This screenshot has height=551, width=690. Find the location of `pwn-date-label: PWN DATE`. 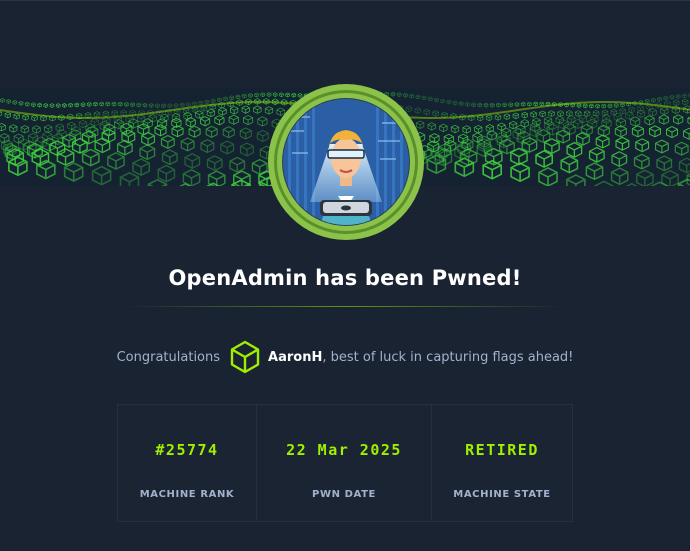

pwn-date-label: PWN DATE is located at coordinates (344, 494).